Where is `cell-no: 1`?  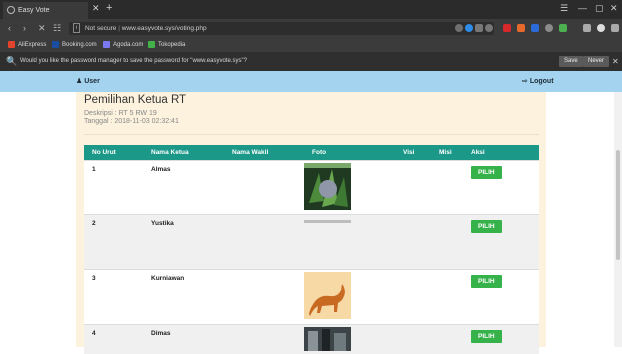 cell-no: 1 is located at coordinates (113, 186).